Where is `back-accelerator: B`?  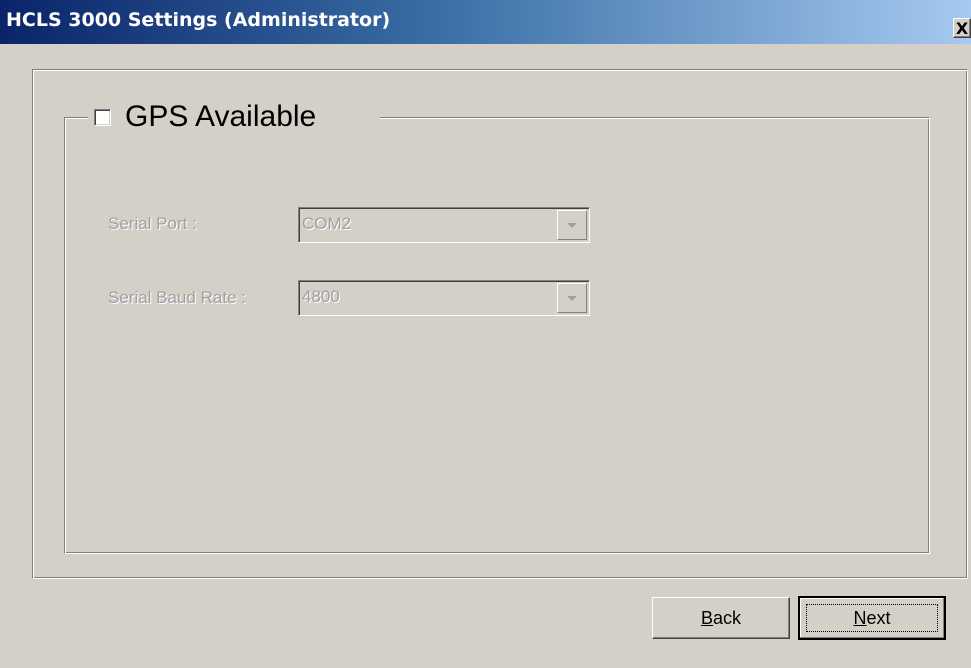
back-accelerator: B is located at coordinates (706, 617).